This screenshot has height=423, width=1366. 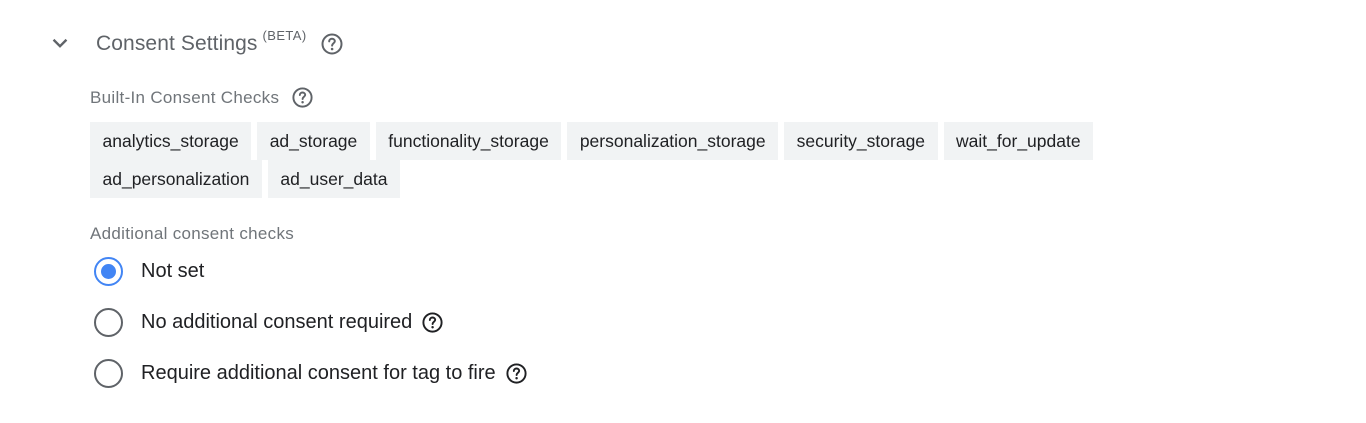 I want to click on chevron-down-icon, so click(x=60, y=44).